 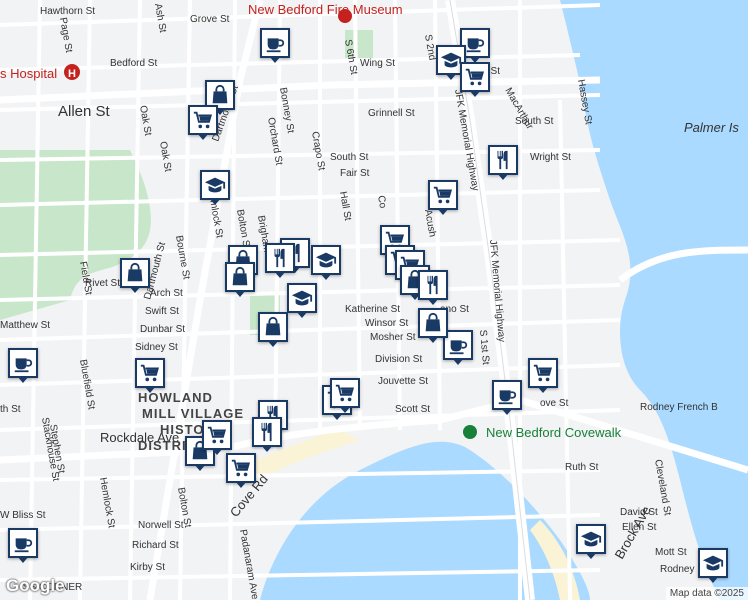 I want to click on svg-text: Rodney, so click(x=677, y=569).